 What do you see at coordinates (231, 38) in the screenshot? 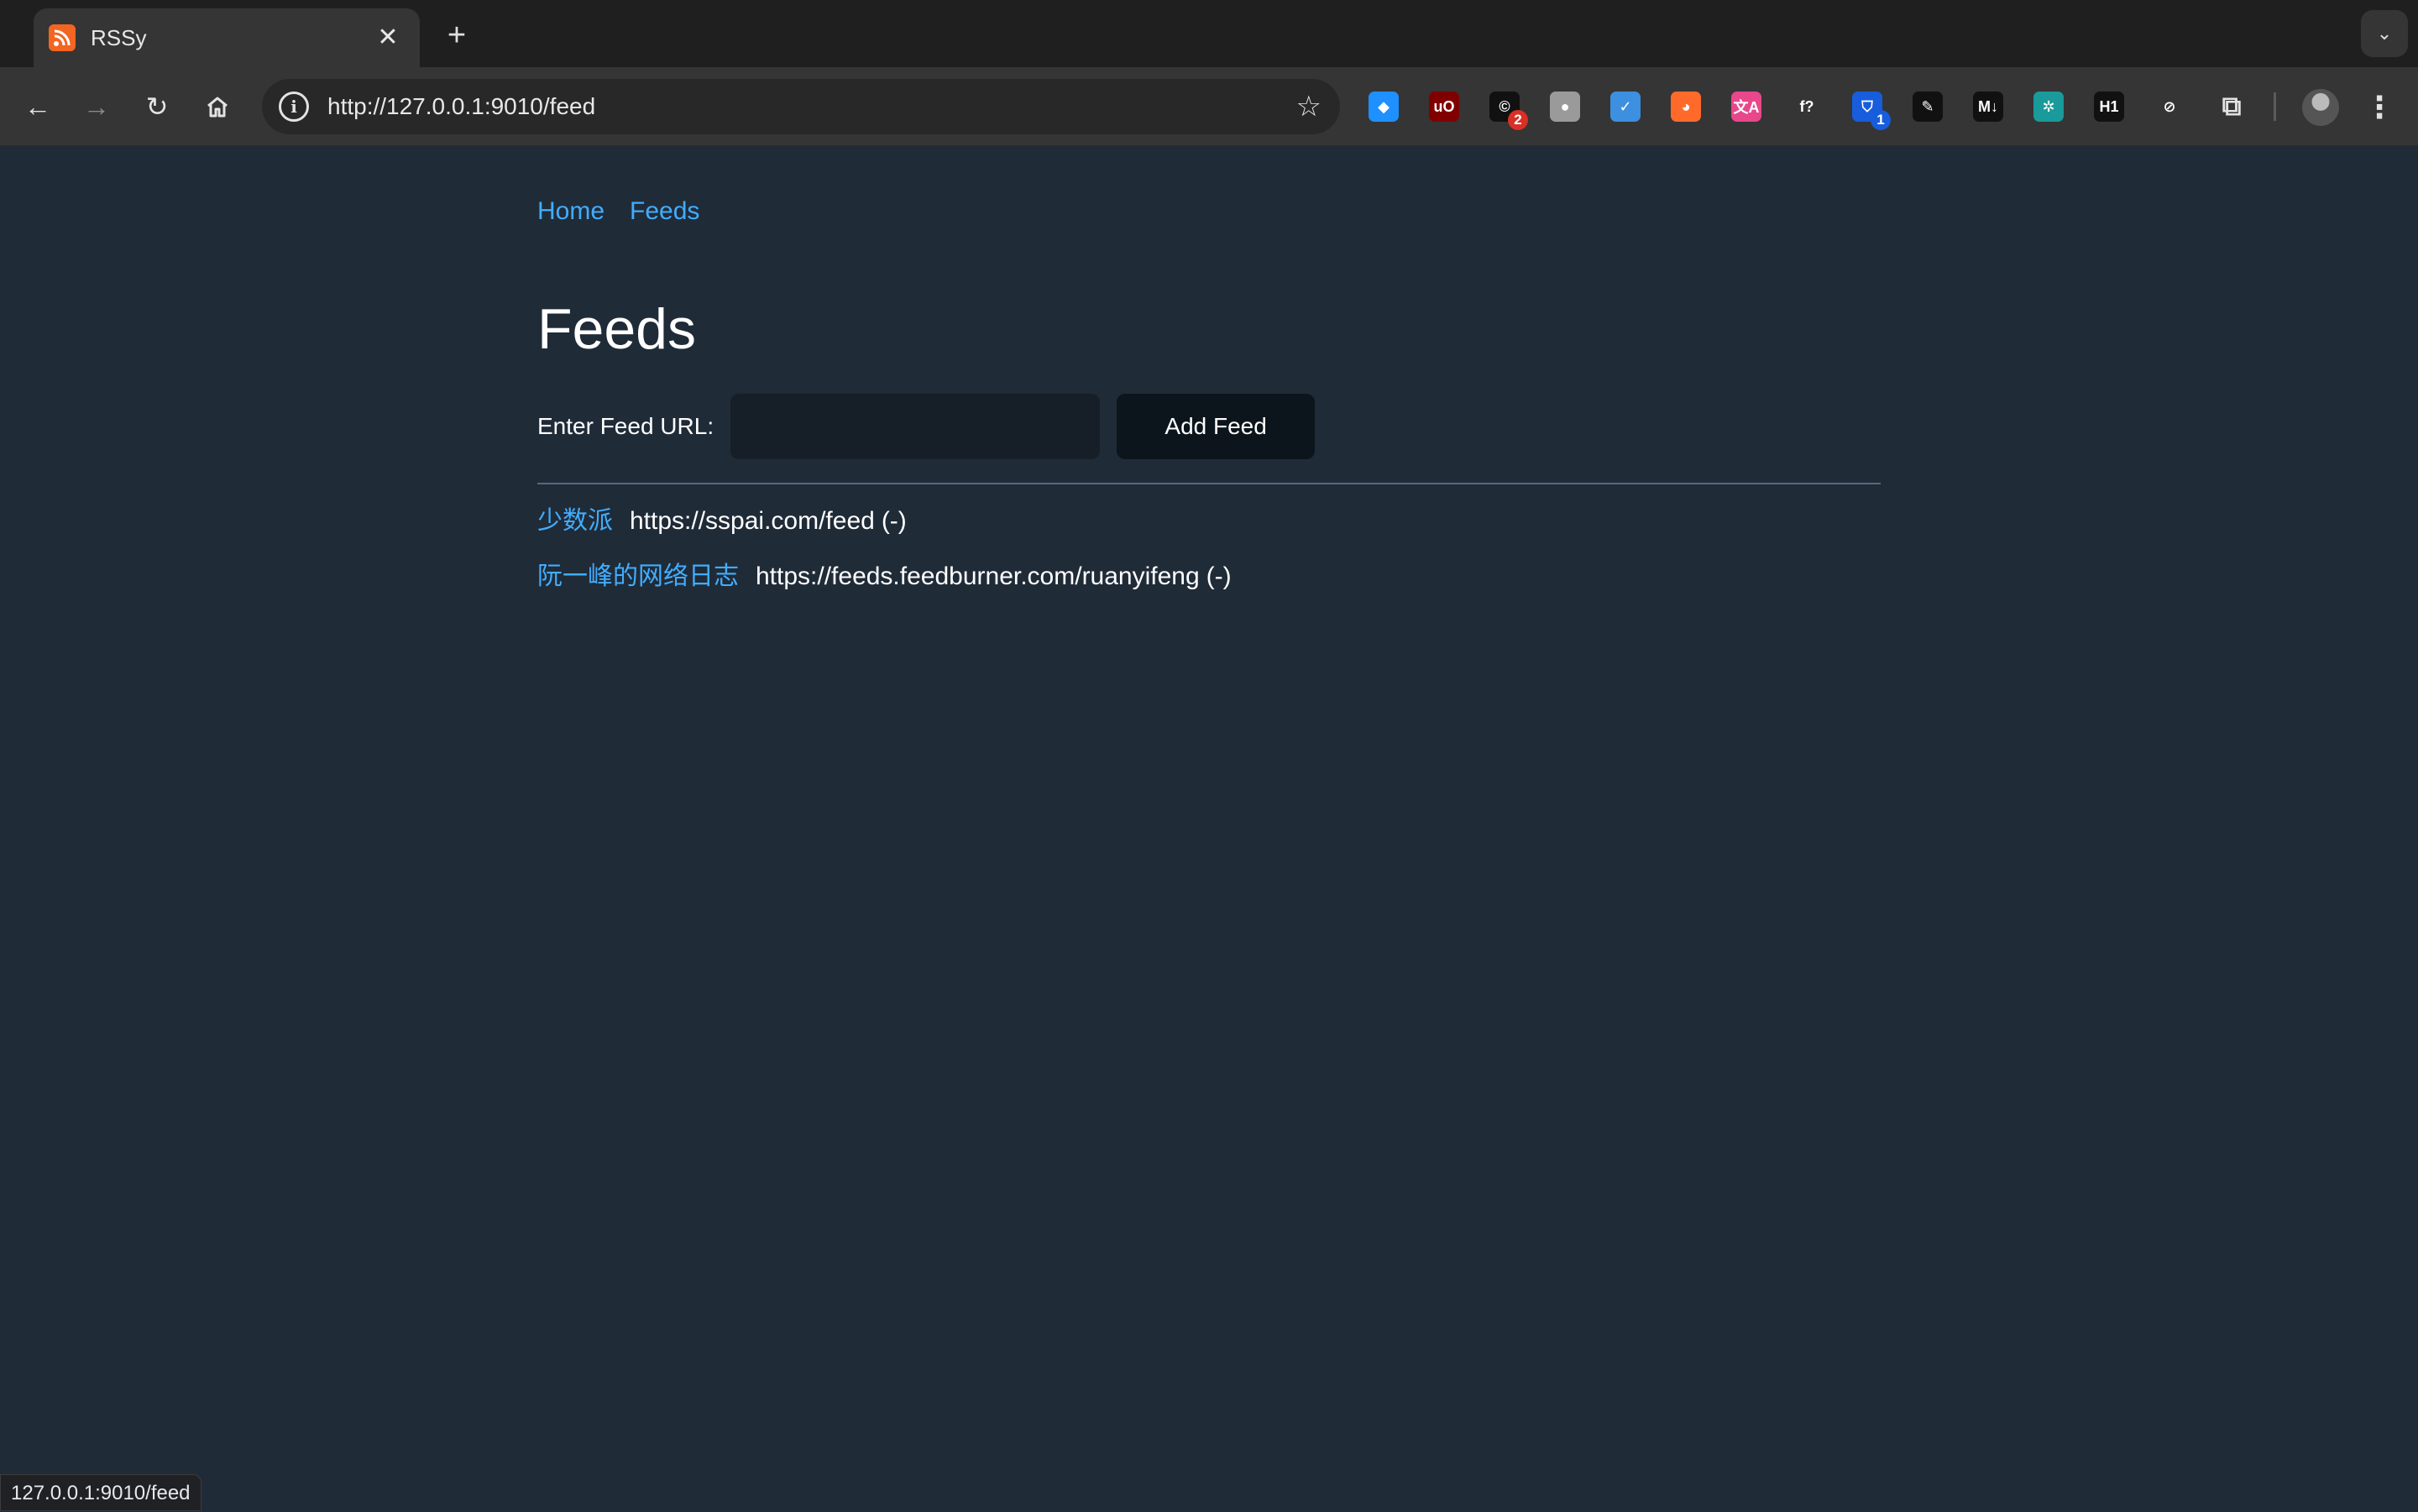
I see `tab-title: RSSy` at bounding box center [231, 38].